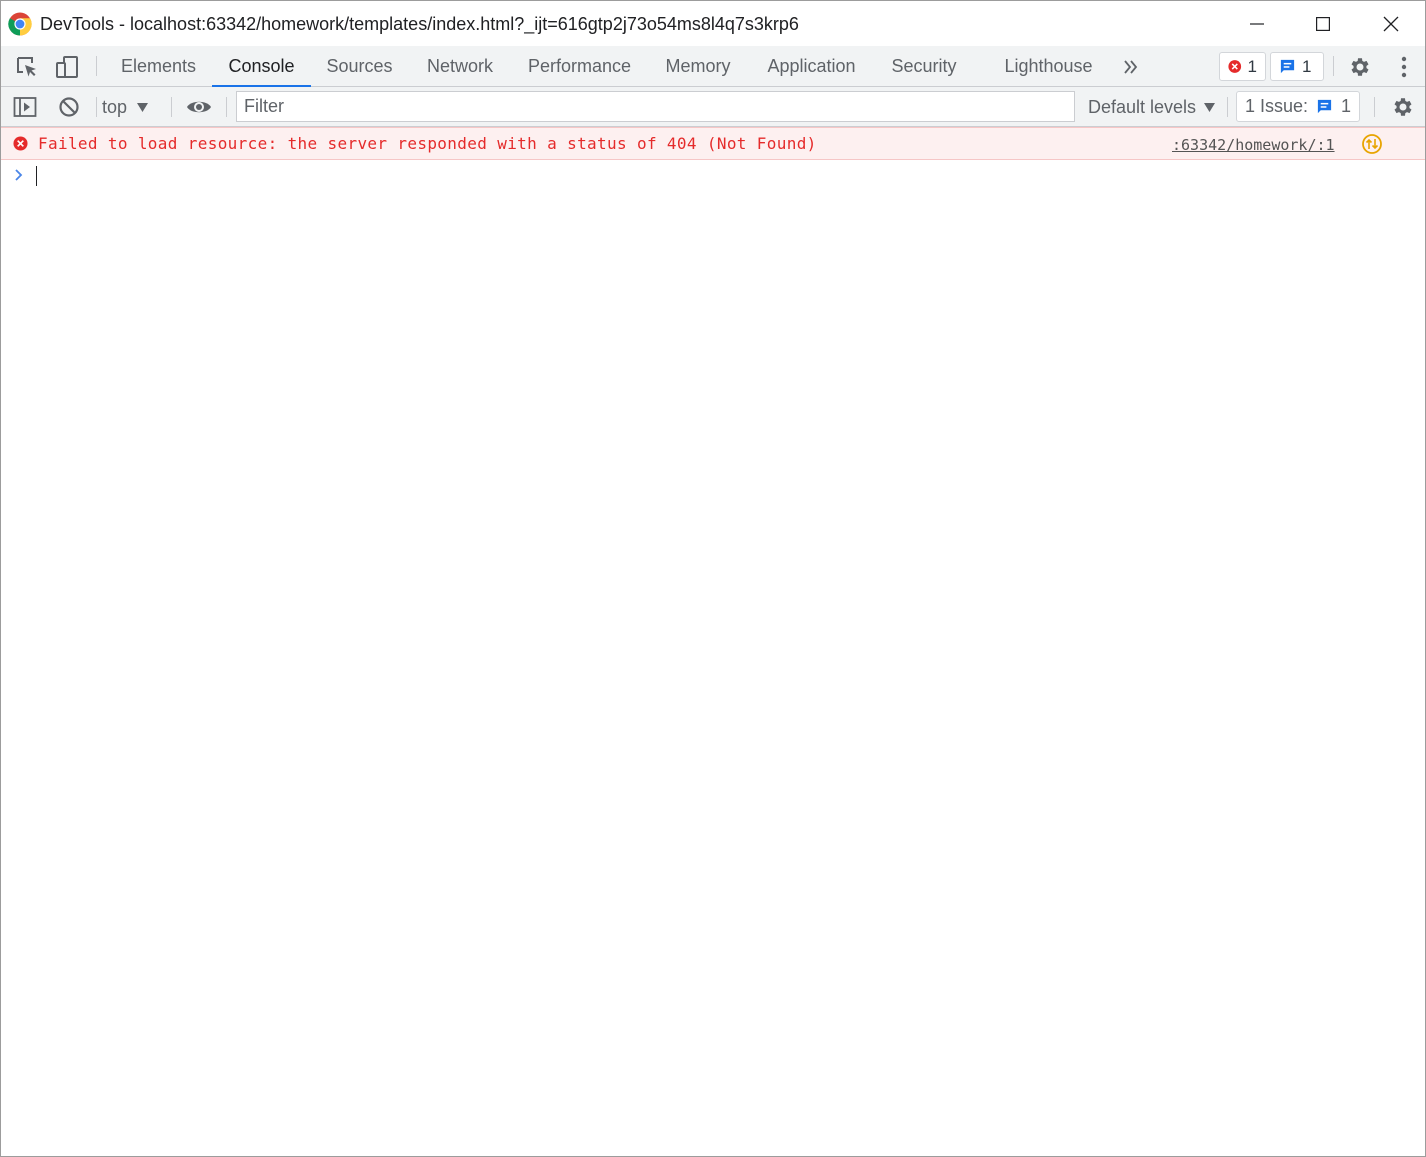  I want to click on log-levels-label: Default levels, so click(1142, 106).